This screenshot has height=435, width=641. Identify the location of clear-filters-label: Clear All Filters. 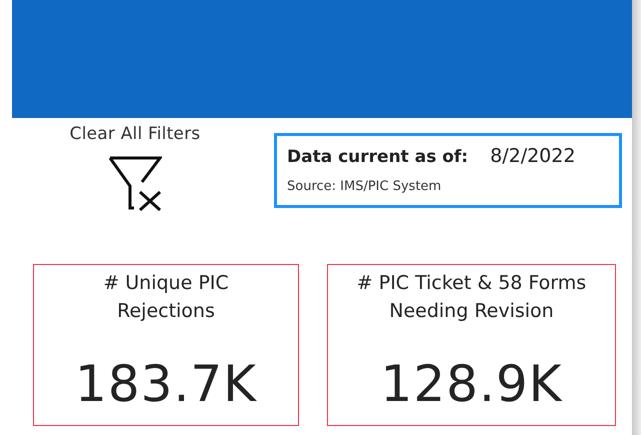
(135, 134).